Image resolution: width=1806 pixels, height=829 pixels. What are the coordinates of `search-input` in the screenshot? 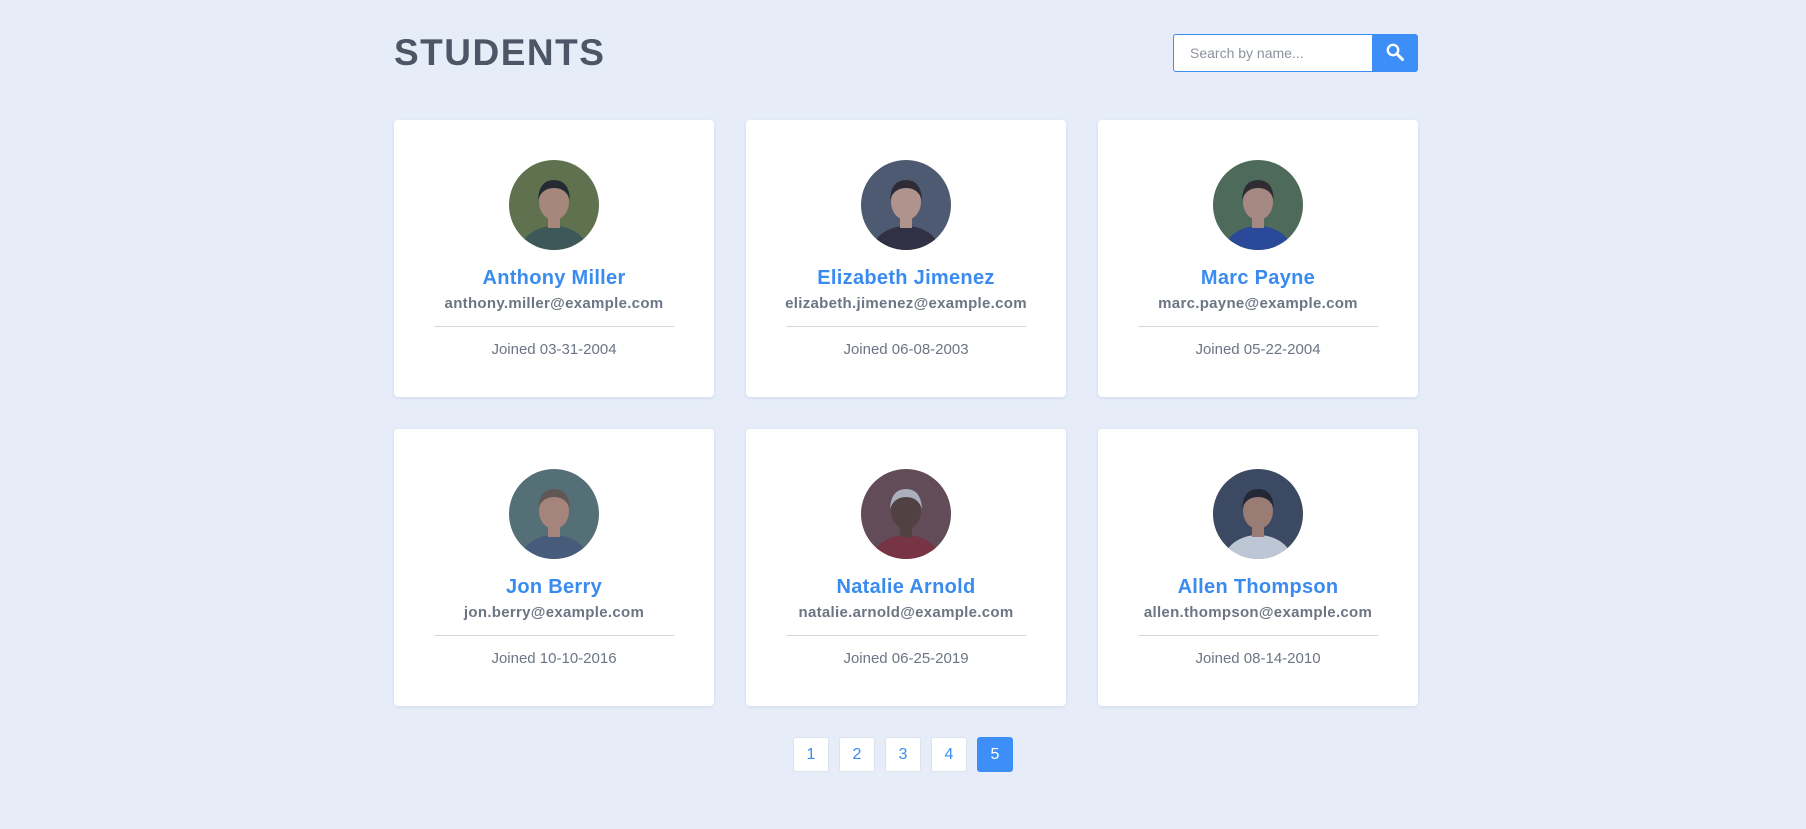 It's located at (1272, 53).